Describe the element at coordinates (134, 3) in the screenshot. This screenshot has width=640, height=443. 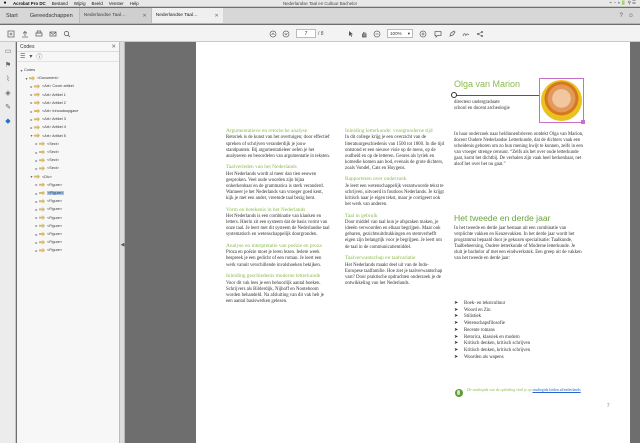
I see `menu-help: Help` at that location.